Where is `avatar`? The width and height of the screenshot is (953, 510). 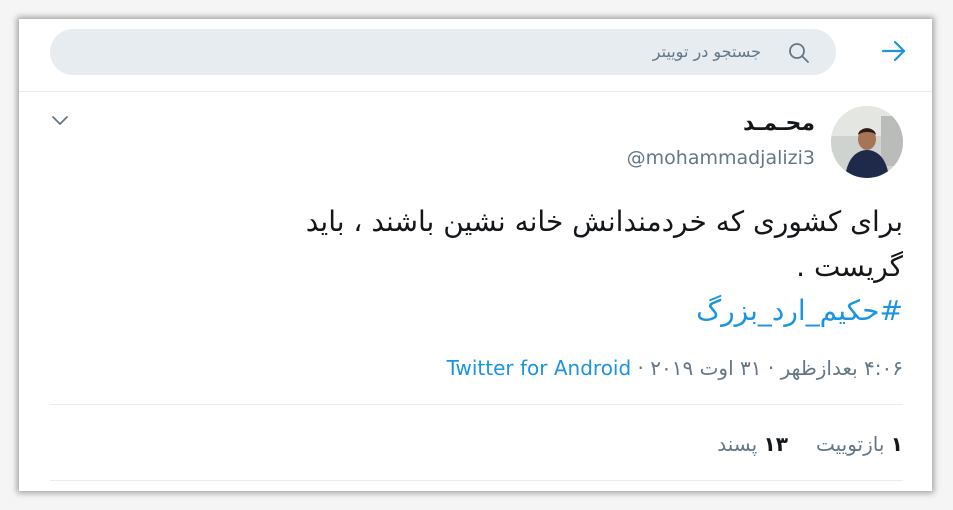
avatar is located at coordinates (867, 142).